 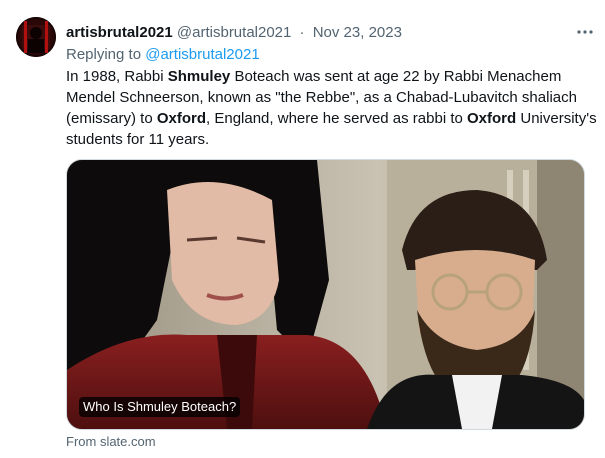 I want to click on text-segment: In 1988, Rabbi, so click(x=117, y=76).